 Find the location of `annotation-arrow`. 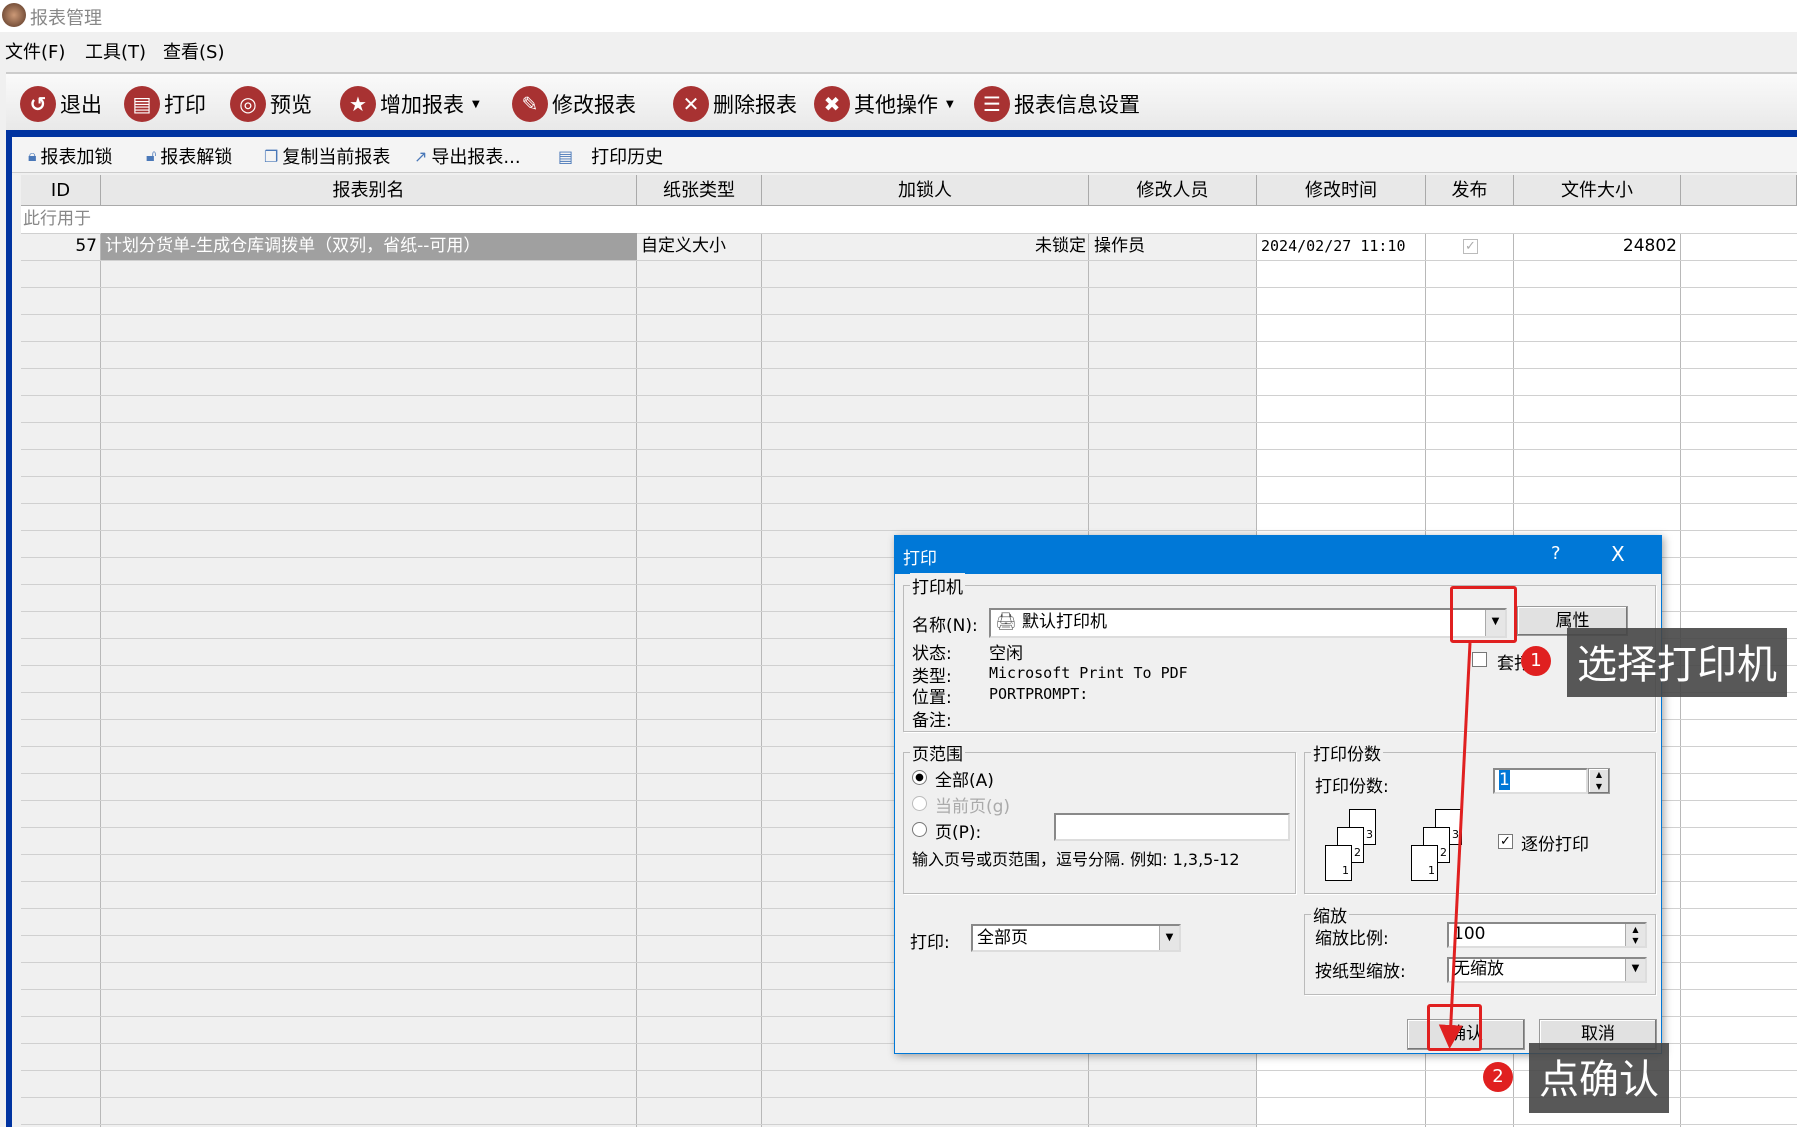

annotation-arrow is located at coordinates (1455, 845).